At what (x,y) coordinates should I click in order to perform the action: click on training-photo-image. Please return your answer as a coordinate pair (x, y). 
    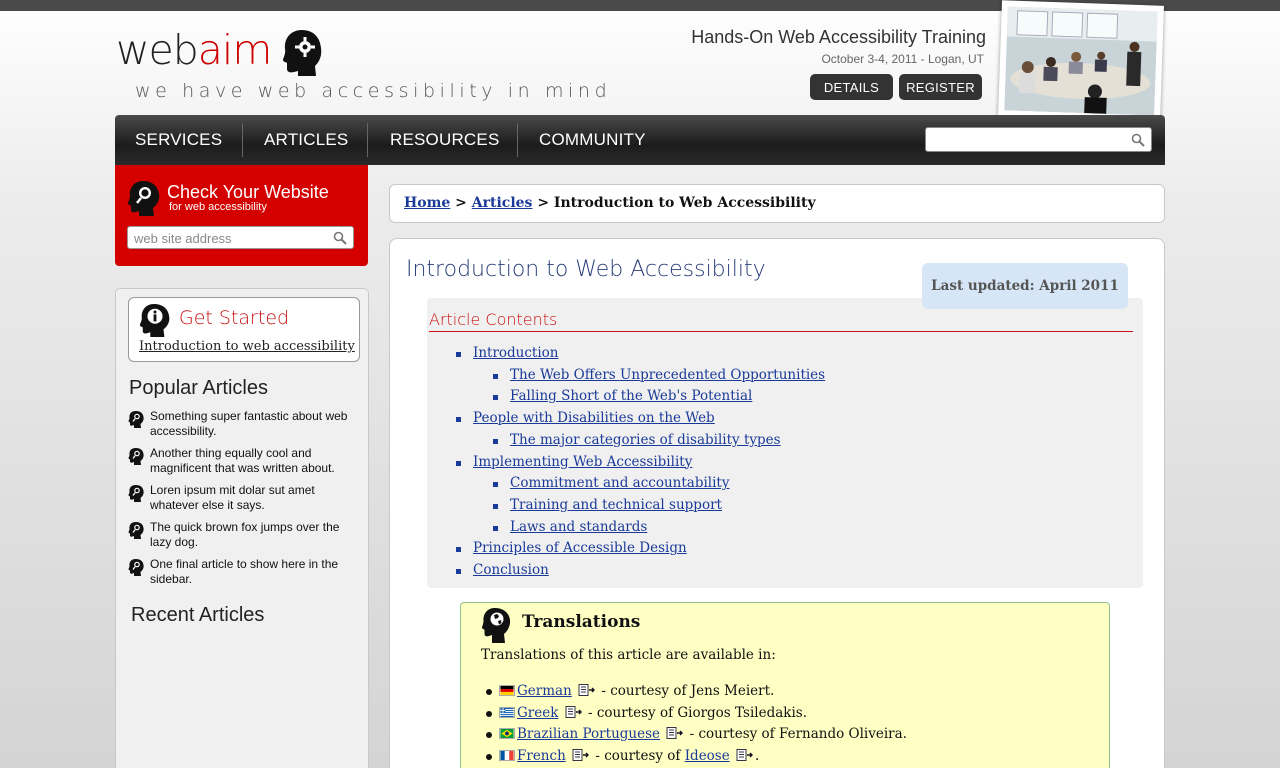
    Looking at the image, I should click on (1081, 61).